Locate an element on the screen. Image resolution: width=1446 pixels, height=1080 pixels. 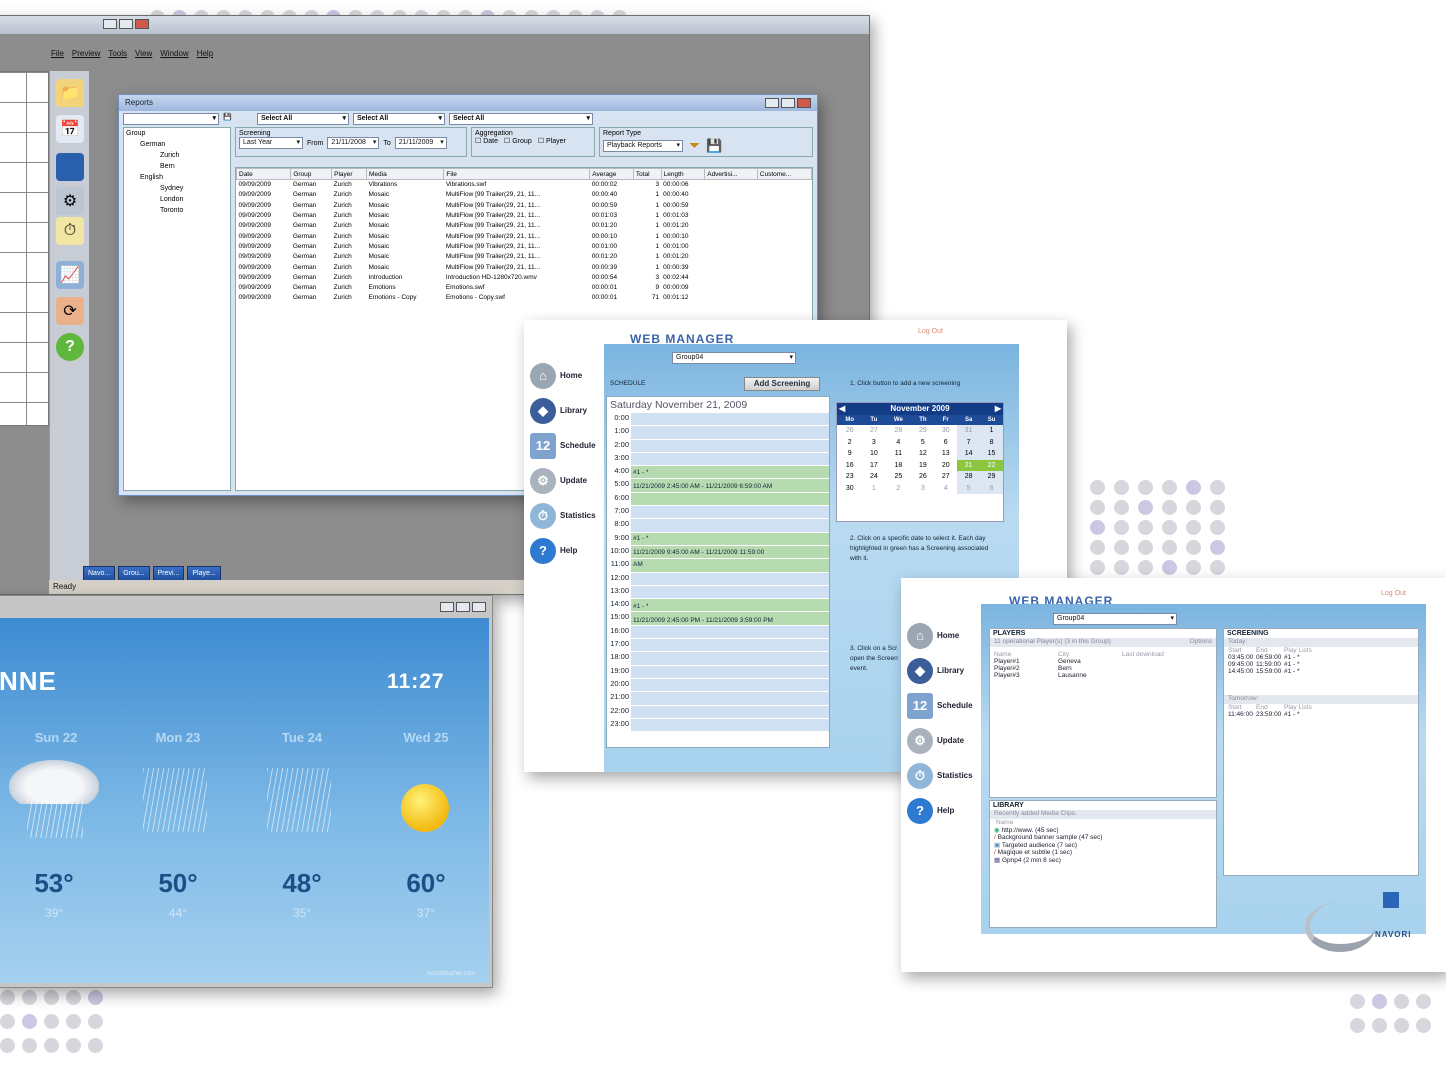
hour-row: 12:00 is located at coordinates (718, 579).